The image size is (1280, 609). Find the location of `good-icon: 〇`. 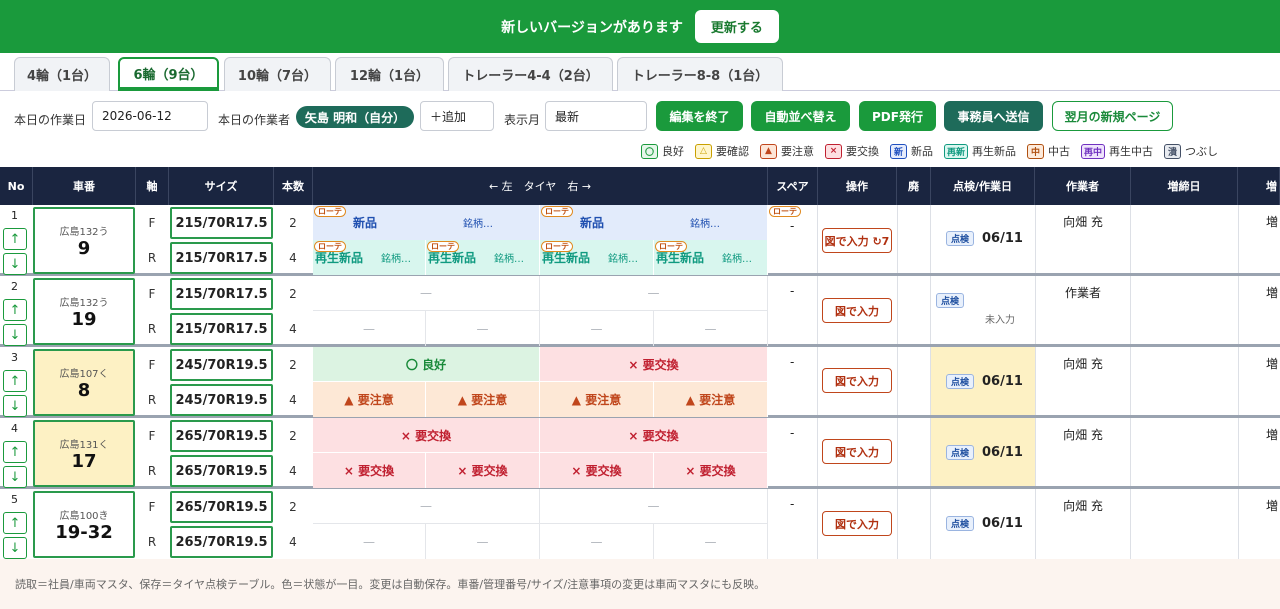

good-icon: 〇 is located at coordinates (649, 151).